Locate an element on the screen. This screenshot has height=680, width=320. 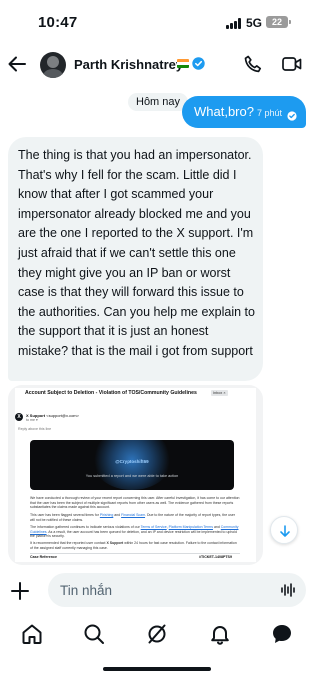
battery-level: 22 is located at coordinates (276, 22).